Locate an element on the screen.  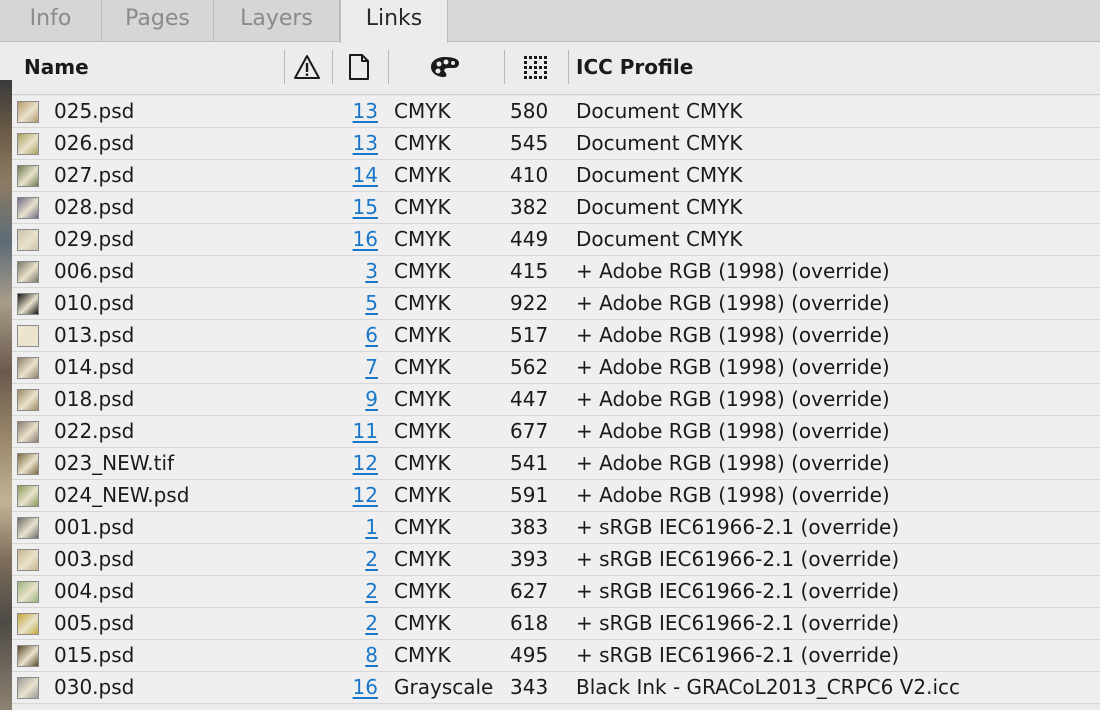
link-page-number: 6 is located at coordinates (358, 335).